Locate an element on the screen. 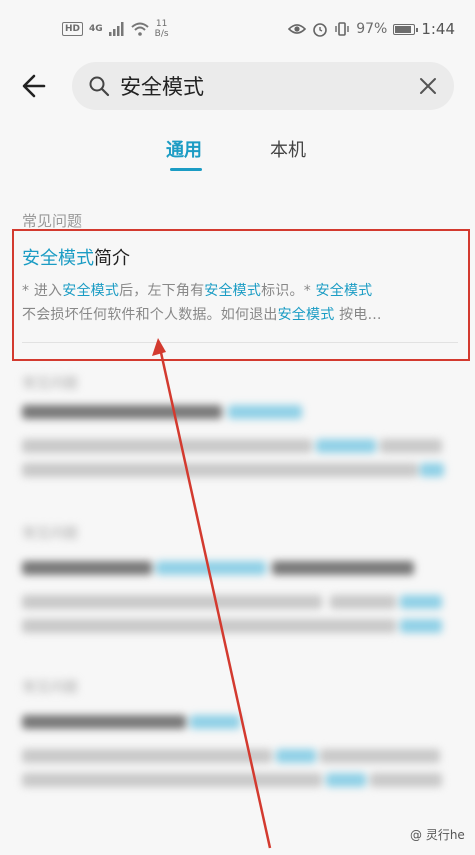 This screenshot has height=855, width=475. clear-icon is located at coordinates (428, 86).